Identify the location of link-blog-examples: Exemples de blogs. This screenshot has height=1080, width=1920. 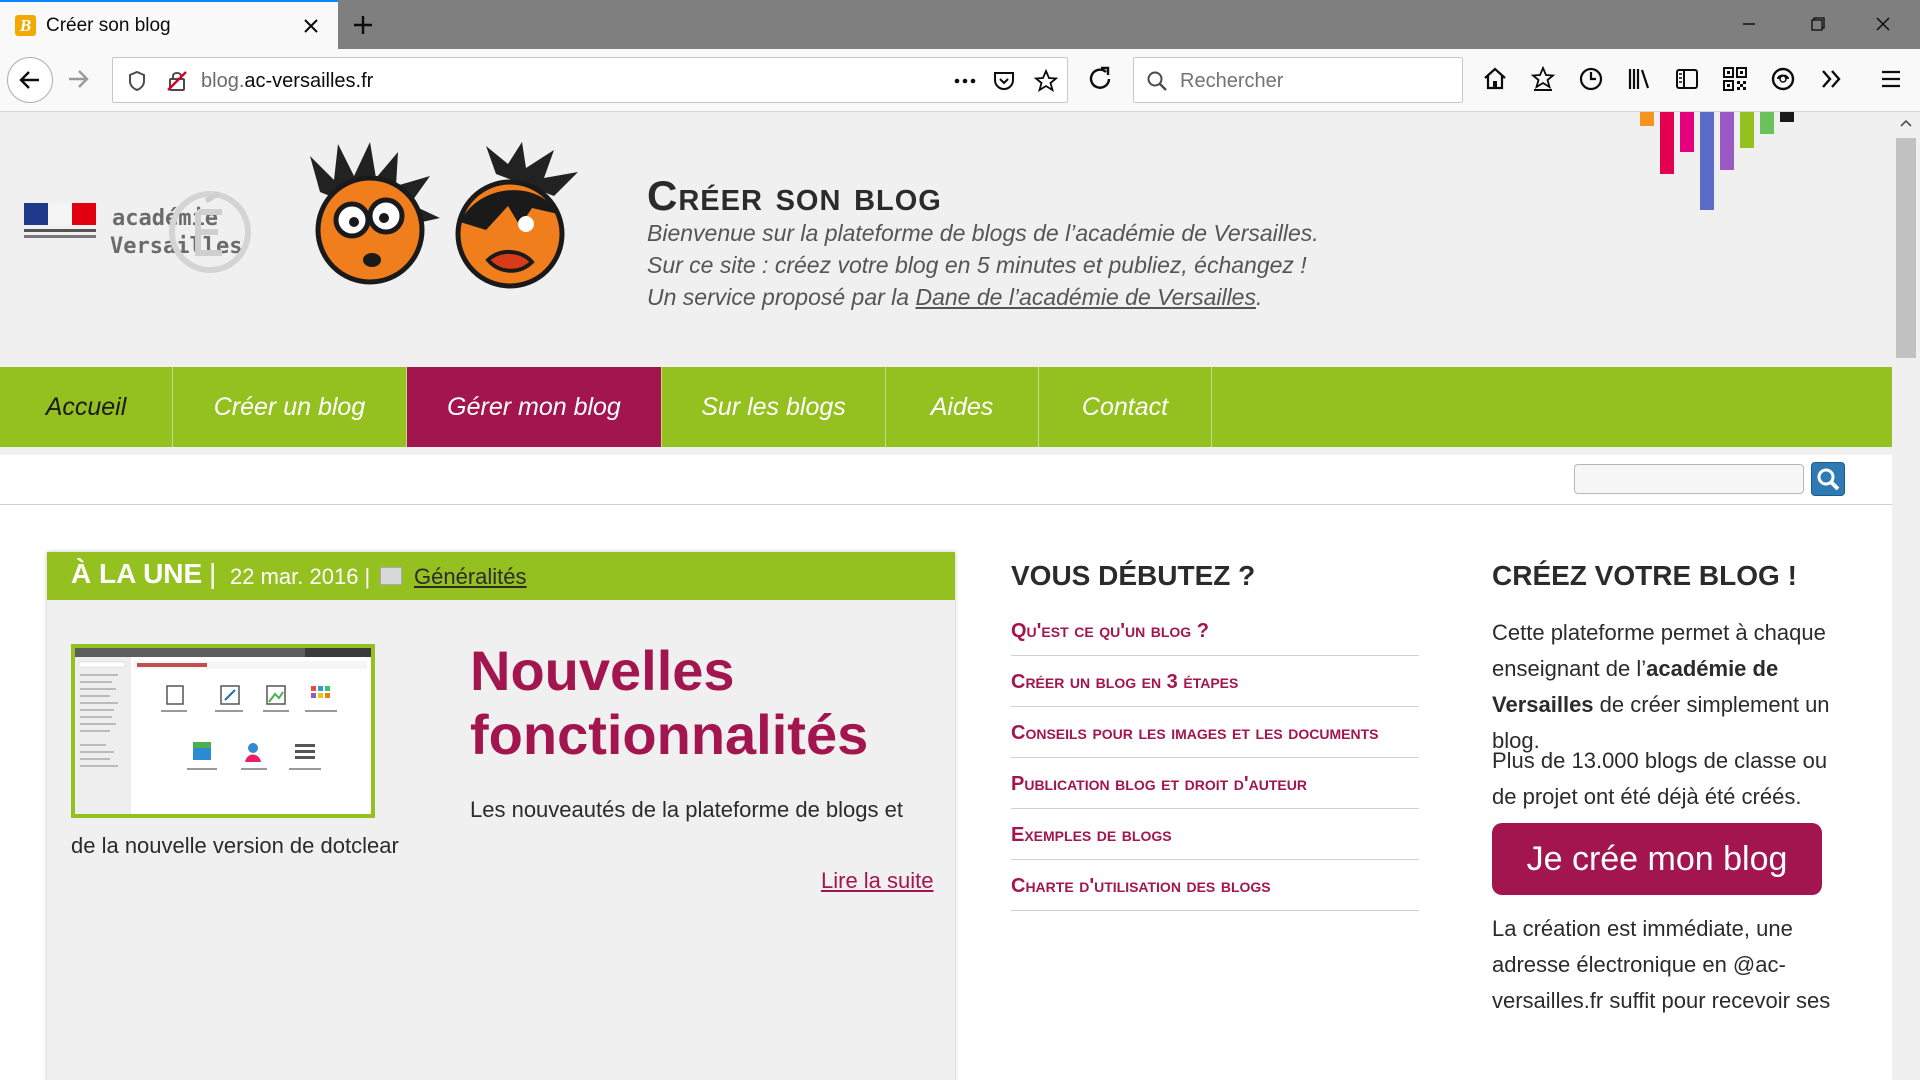
(1215, 834).